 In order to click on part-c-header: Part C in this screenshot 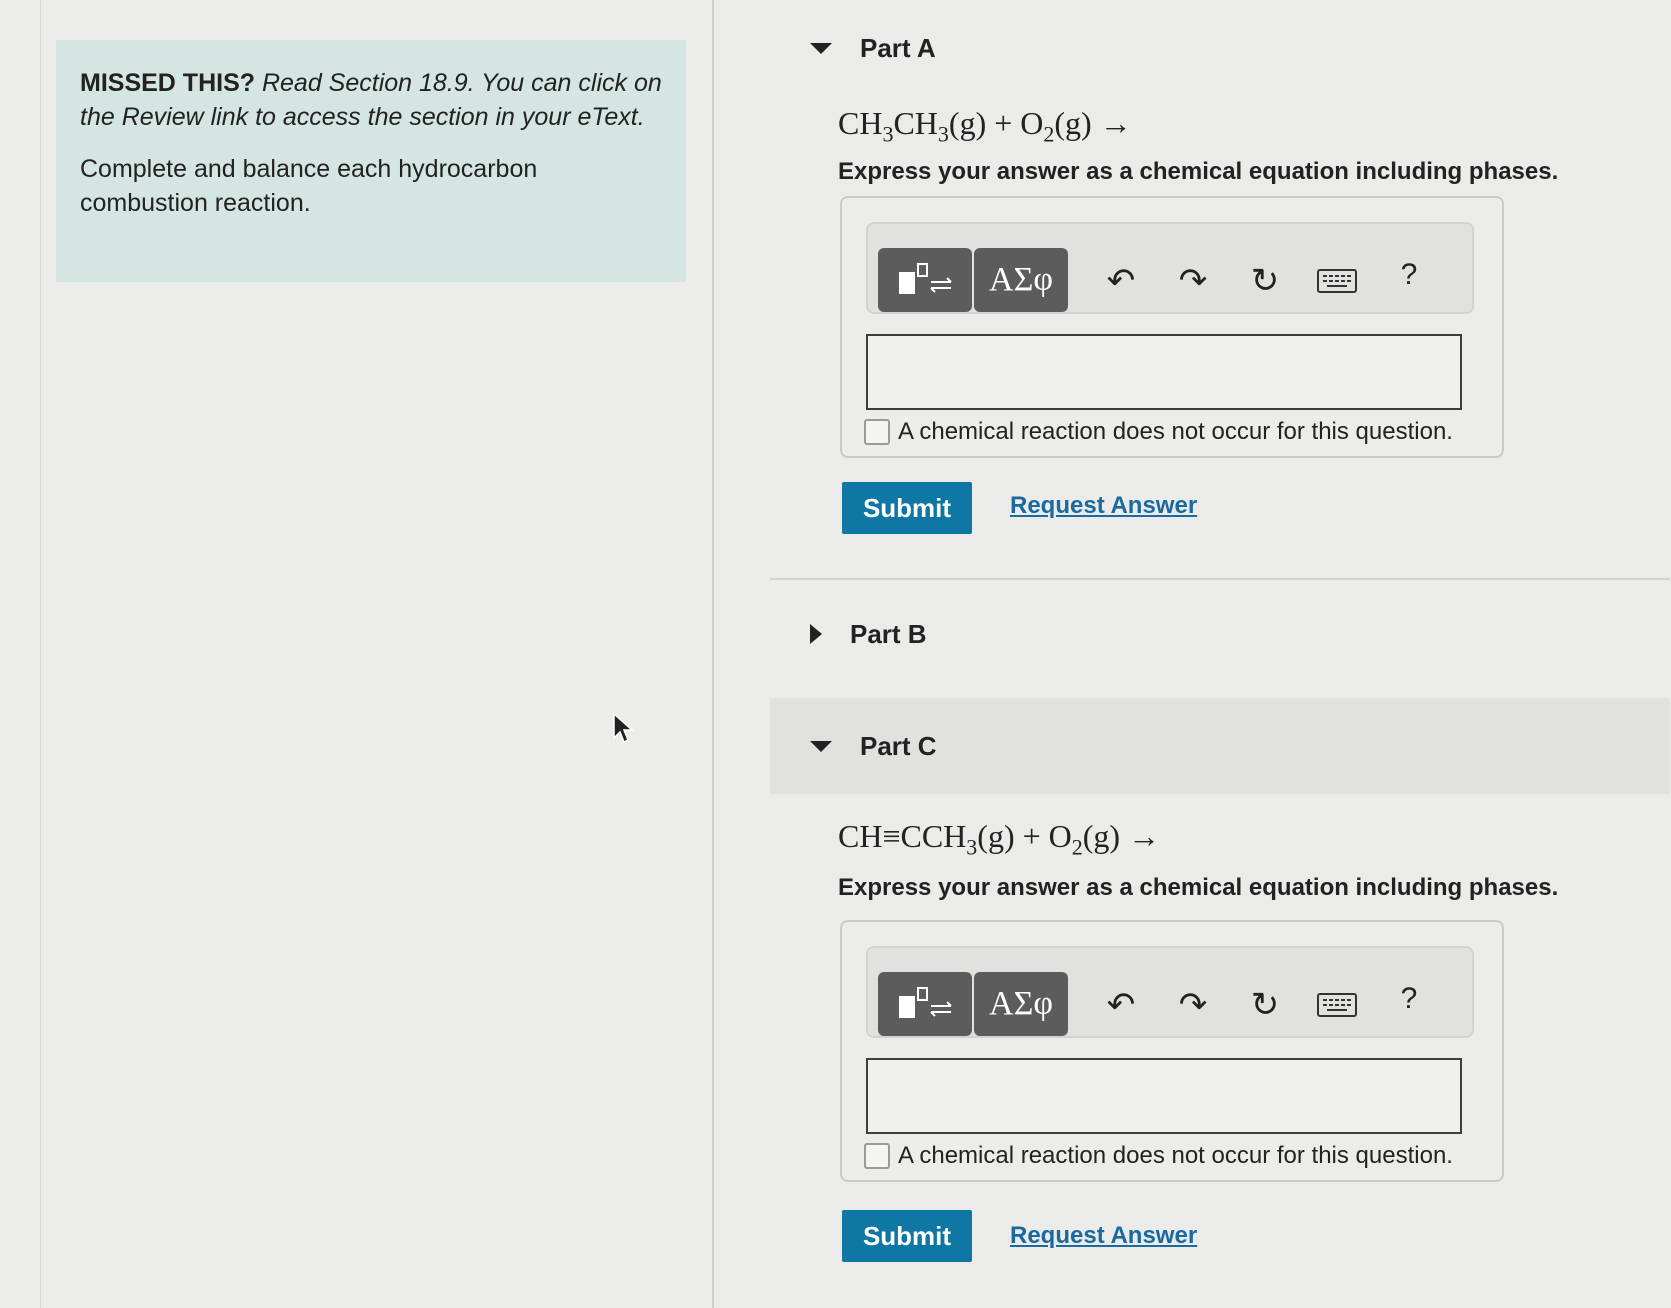, I will do `click(1220, 746)`.